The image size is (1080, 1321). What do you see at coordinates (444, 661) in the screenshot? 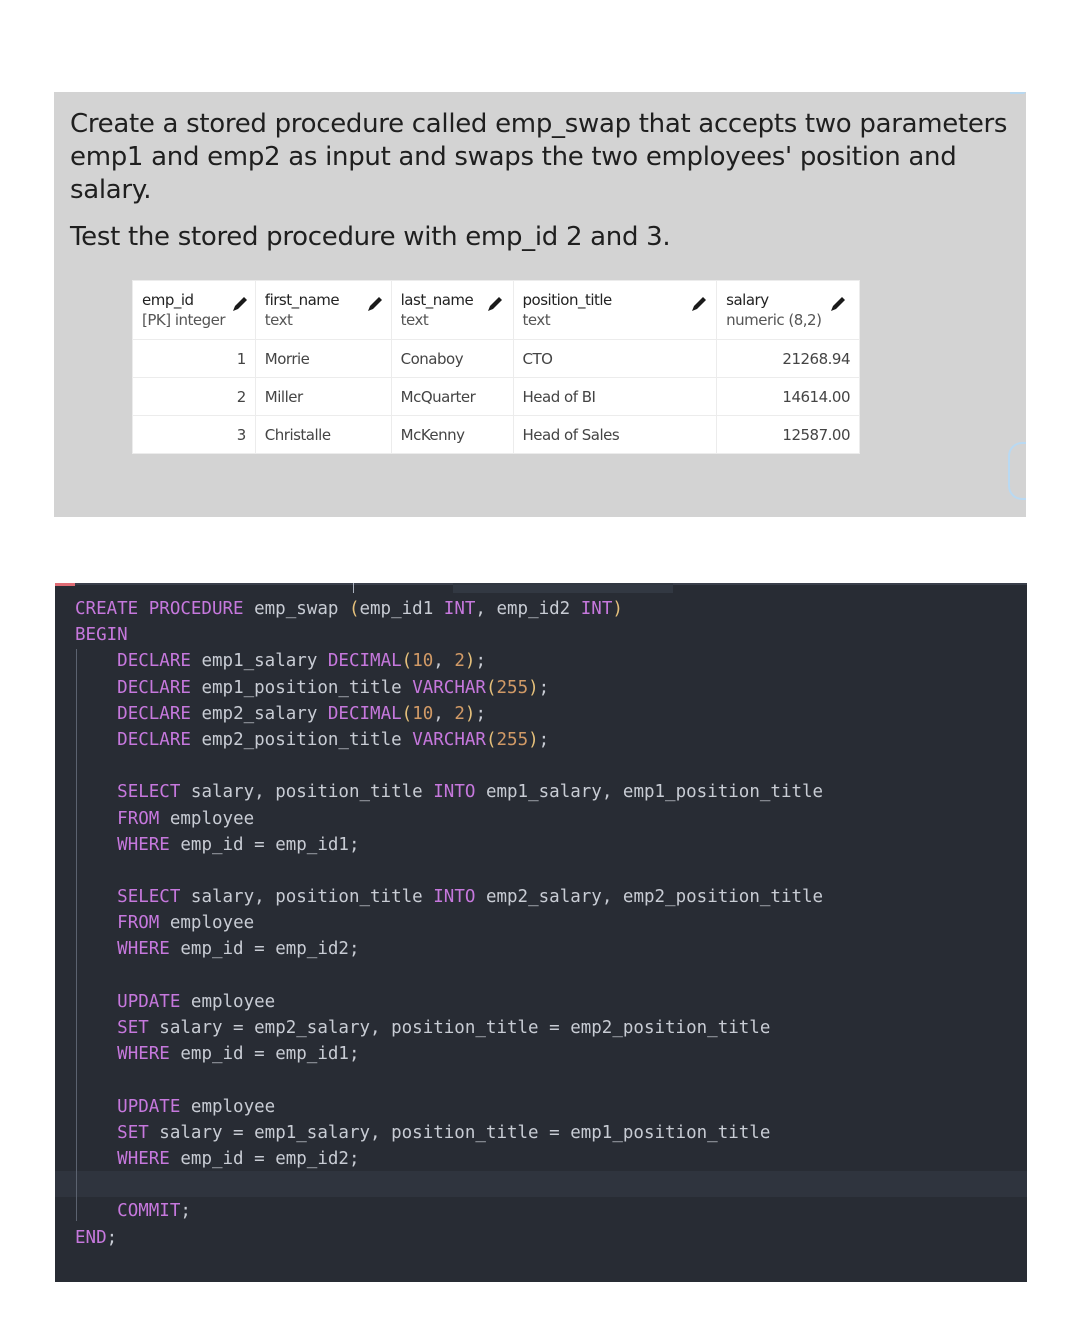
I see `code-text: ,` at bounding box center [444, 661].